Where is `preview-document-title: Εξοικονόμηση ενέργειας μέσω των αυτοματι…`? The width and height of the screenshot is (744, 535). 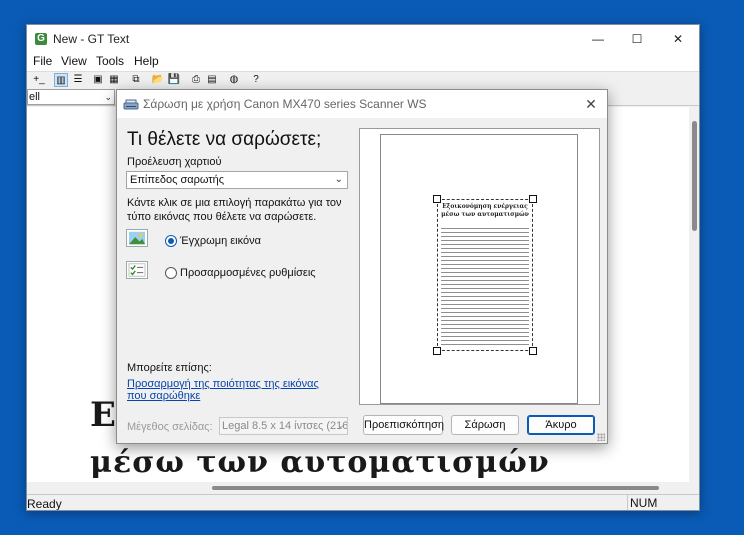 preview-document-title: Εξοικονόμηση ενέργειας μέσω των αυτοματι… is located at coordinates (485, 210).